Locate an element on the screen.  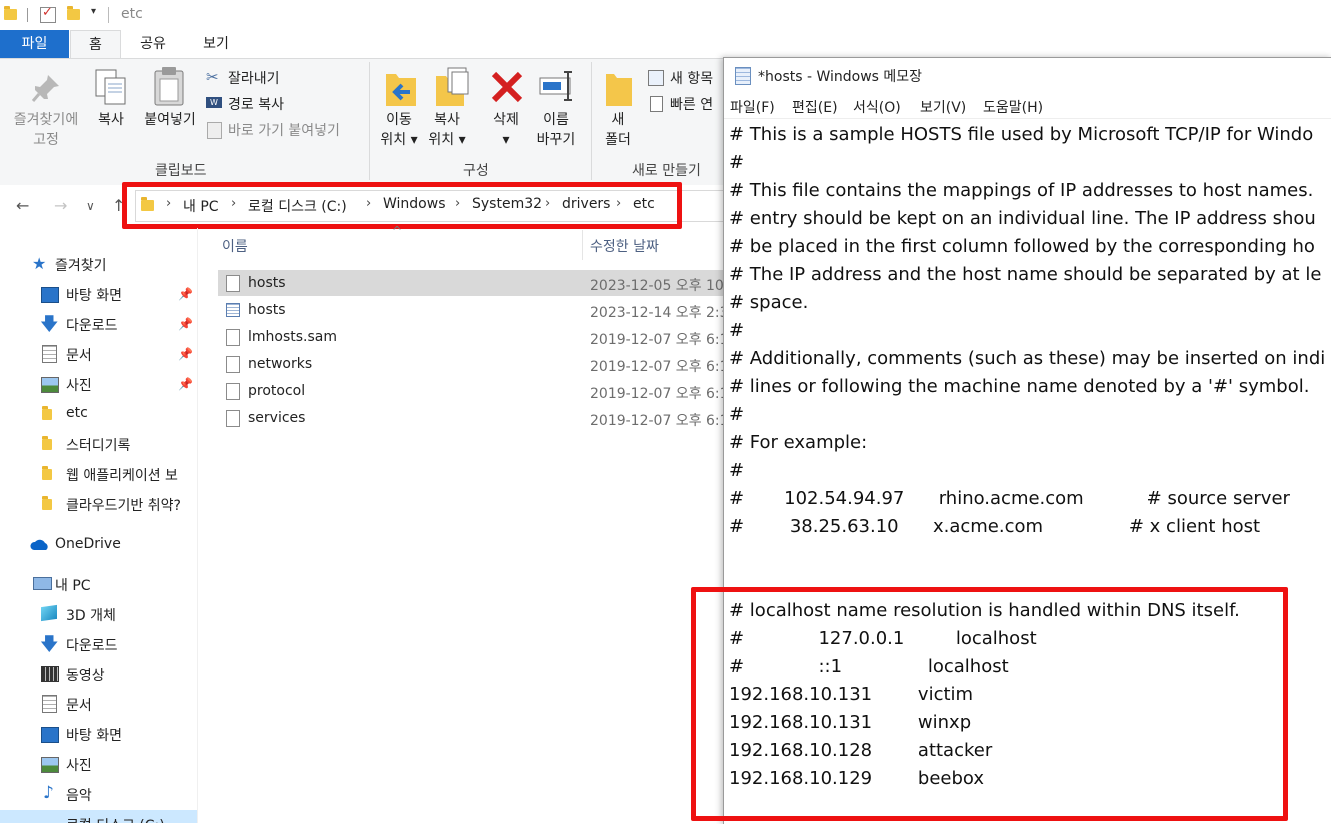
menu-file: 파일(F) is located at coordinates (752, 107).